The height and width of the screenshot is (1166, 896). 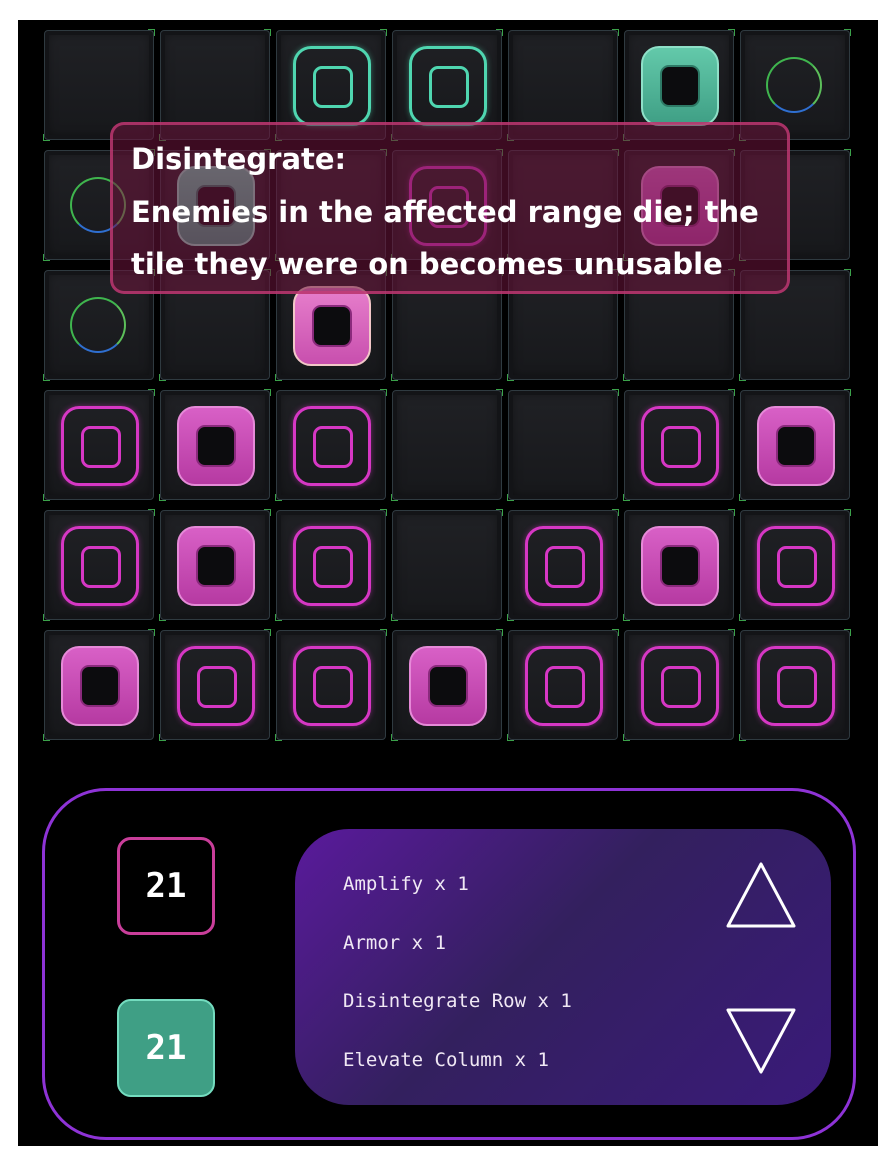 I want to click on triangle-up-icon, so click(x=761, y=895).